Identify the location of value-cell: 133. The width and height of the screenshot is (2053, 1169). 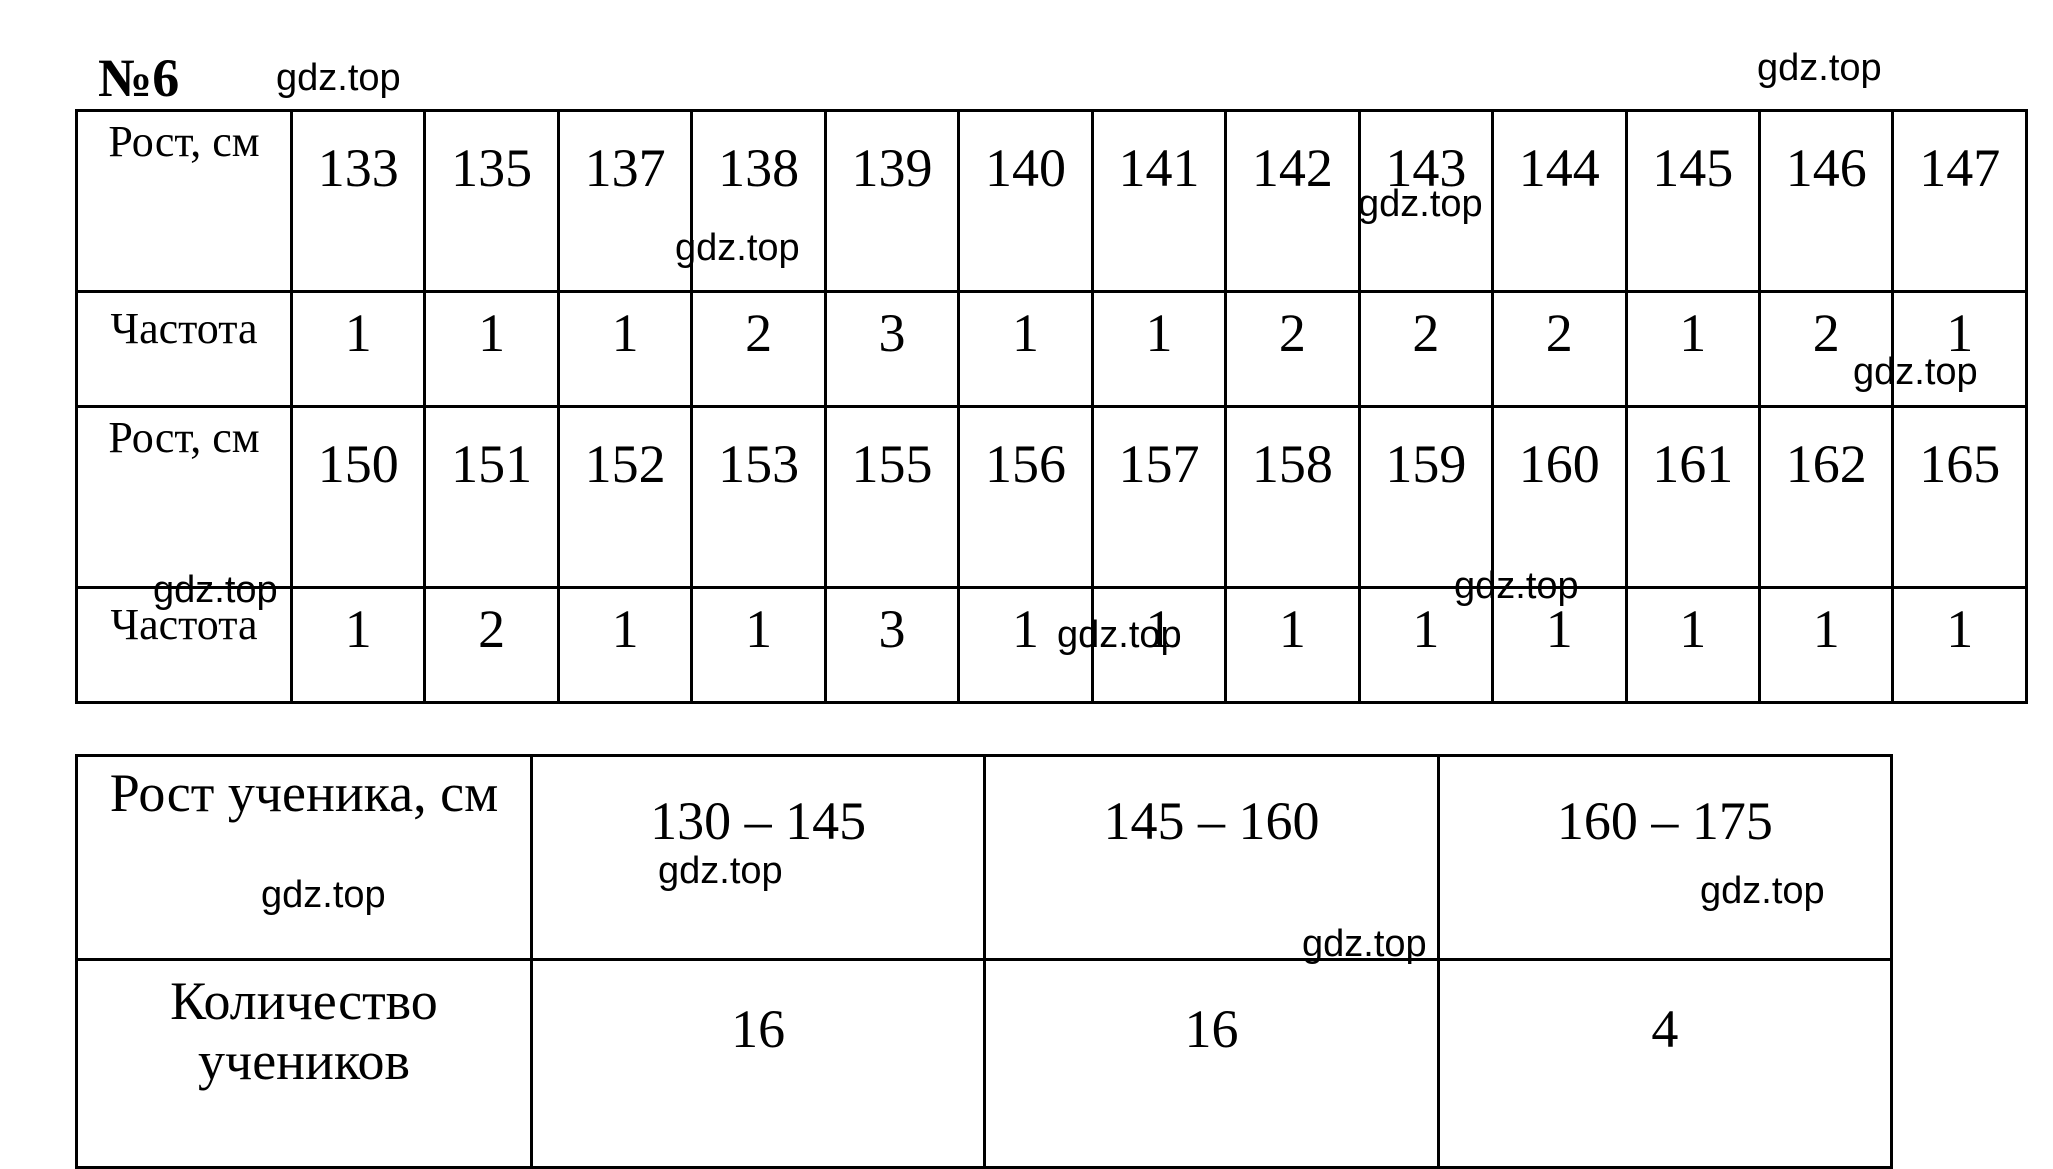
(358, 201).